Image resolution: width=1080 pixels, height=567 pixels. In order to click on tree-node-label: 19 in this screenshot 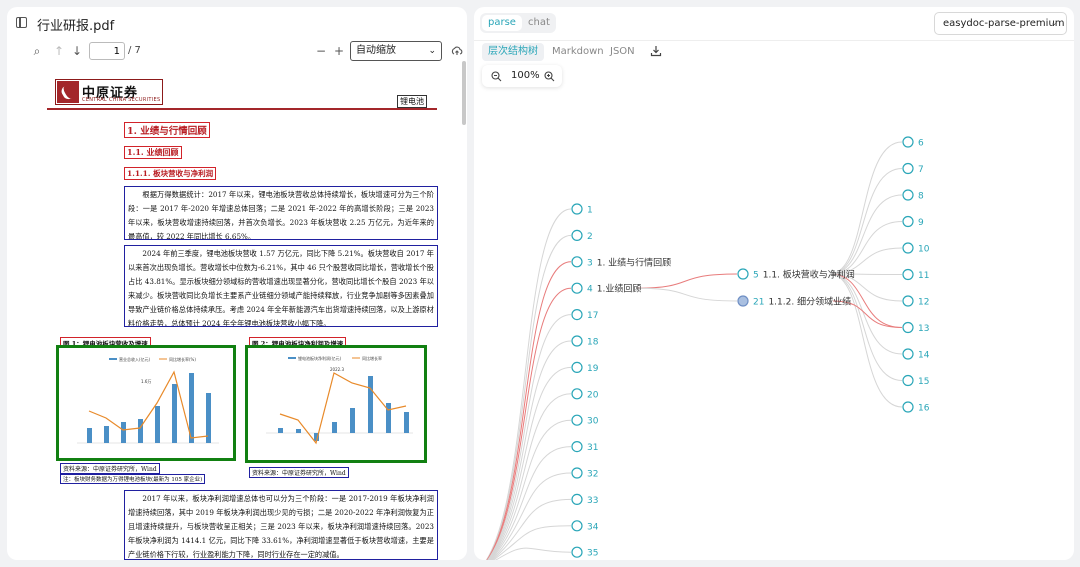, I will do `click(593, 369)`.